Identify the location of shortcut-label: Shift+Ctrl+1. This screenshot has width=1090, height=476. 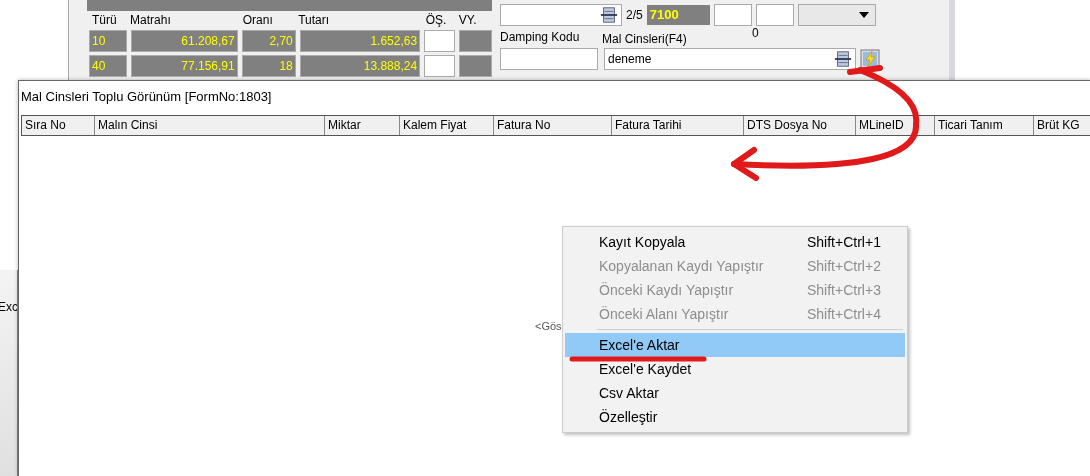
(844, 242).